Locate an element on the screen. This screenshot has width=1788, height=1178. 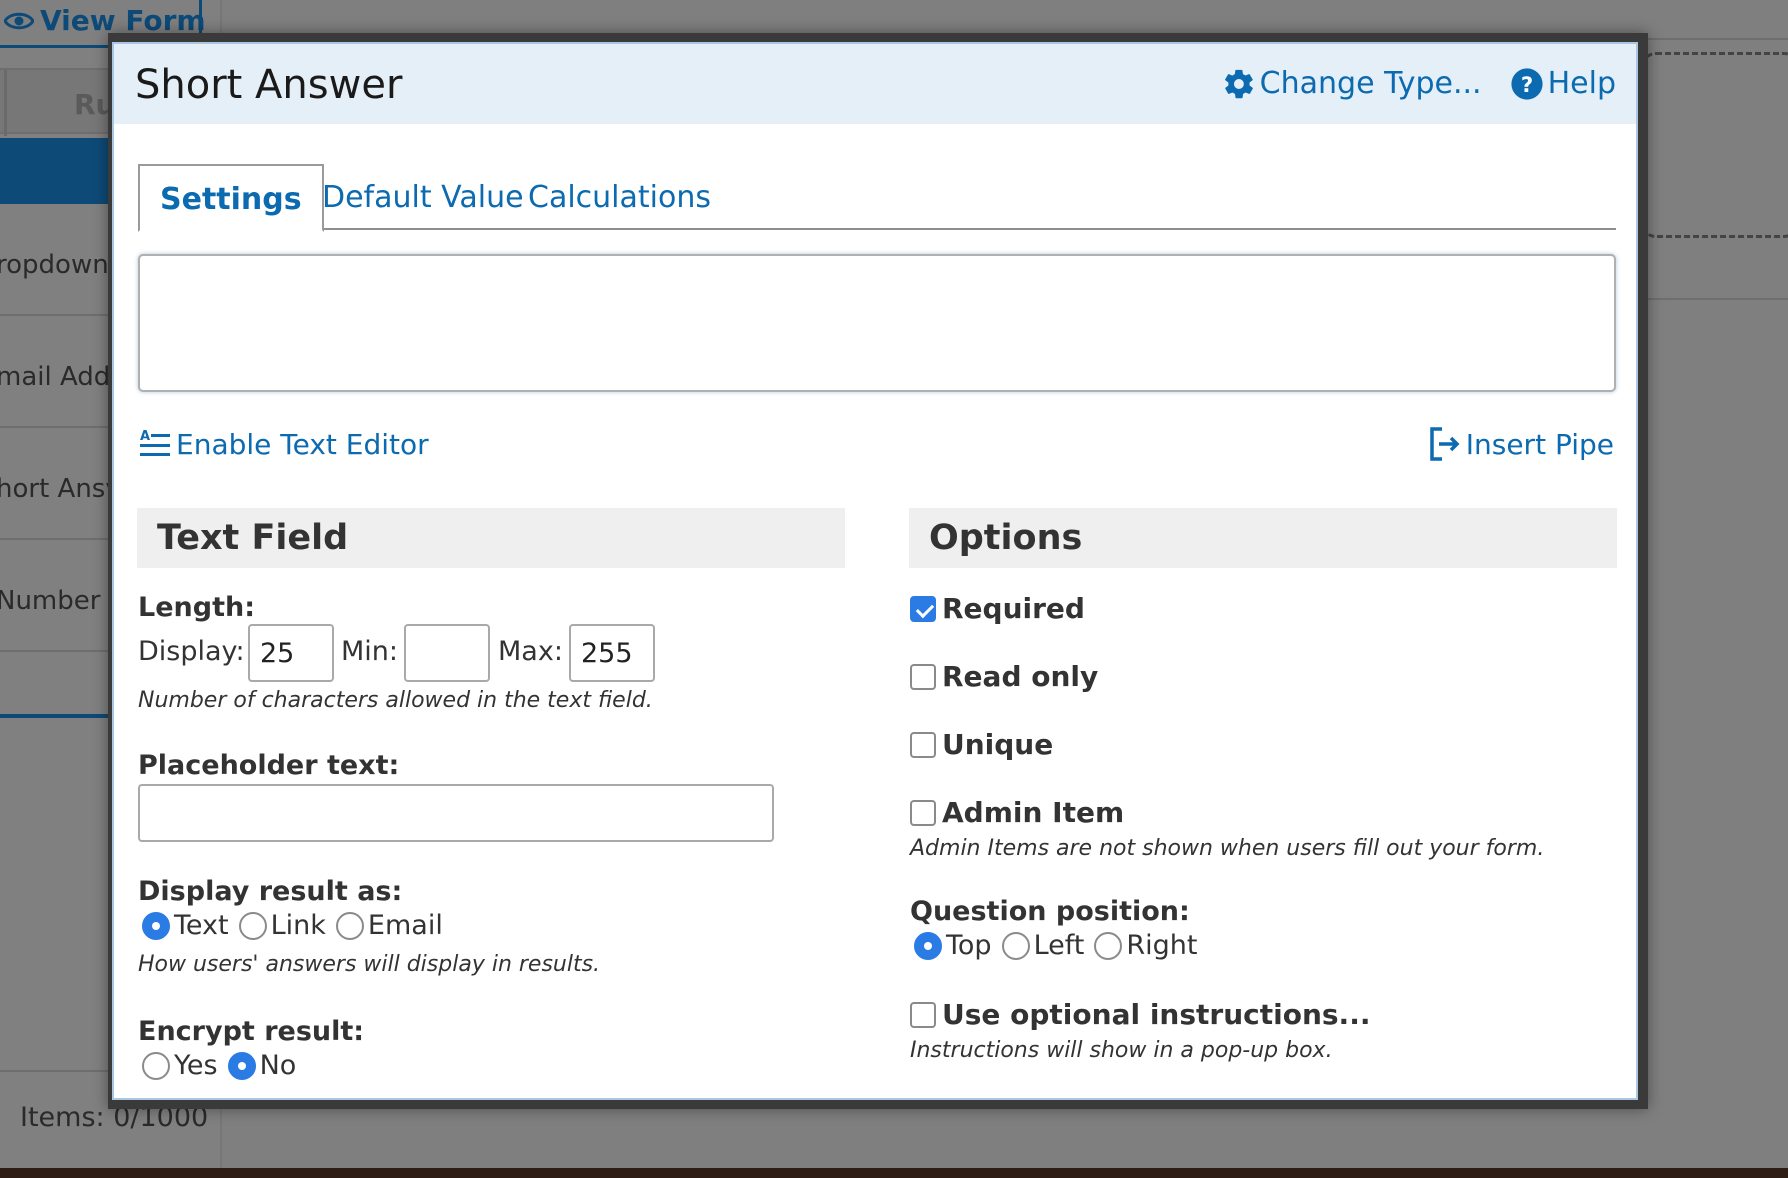
help-label: Help is located at coordinates (1581, 83).